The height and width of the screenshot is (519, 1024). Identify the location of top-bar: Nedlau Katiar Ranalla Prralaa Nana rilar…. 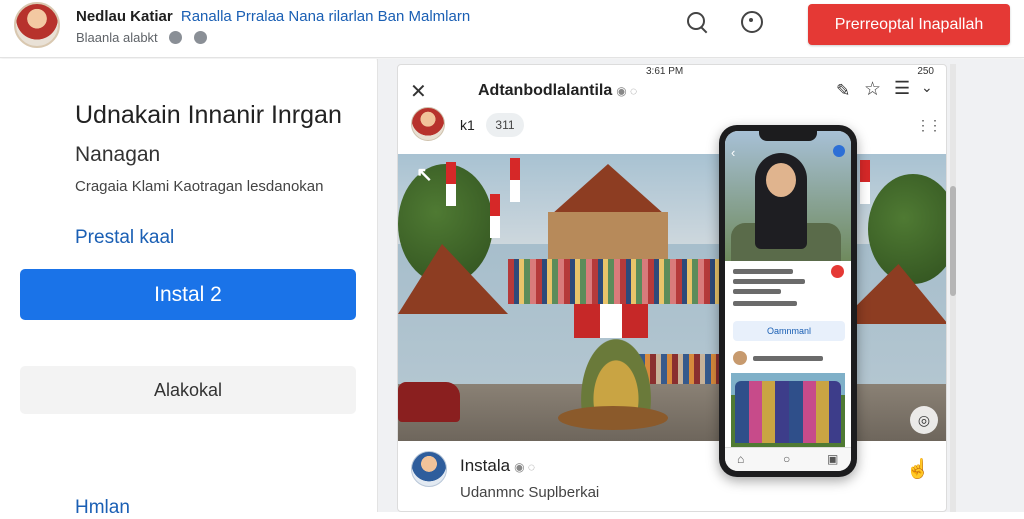
(512, 29).